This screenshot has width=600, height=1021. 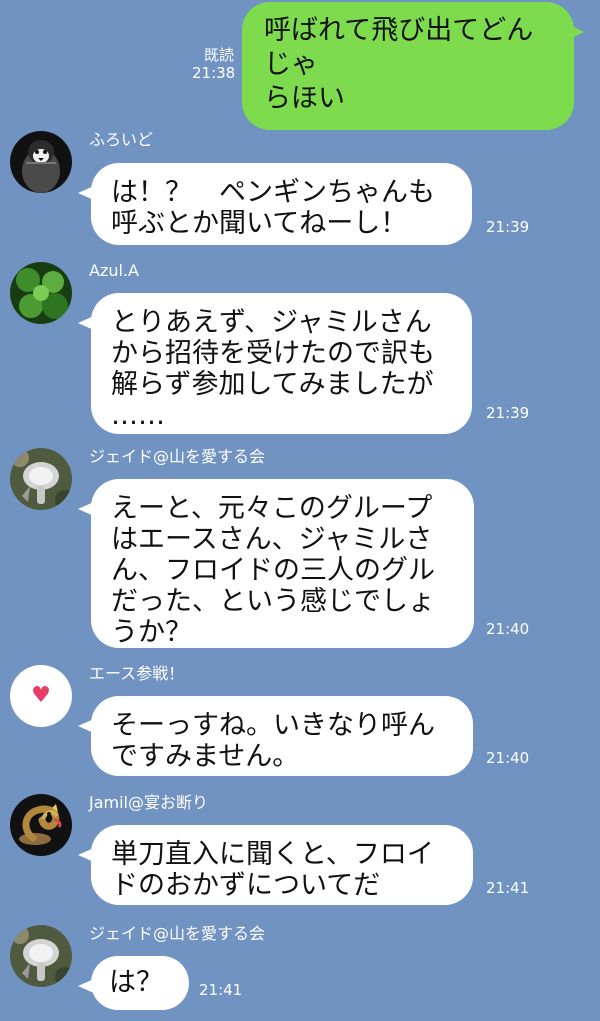 What do you see at coordinates (41, 162) in the screenshot?
I see `penguin-avatar-icon` at bounding box center [41, 162].